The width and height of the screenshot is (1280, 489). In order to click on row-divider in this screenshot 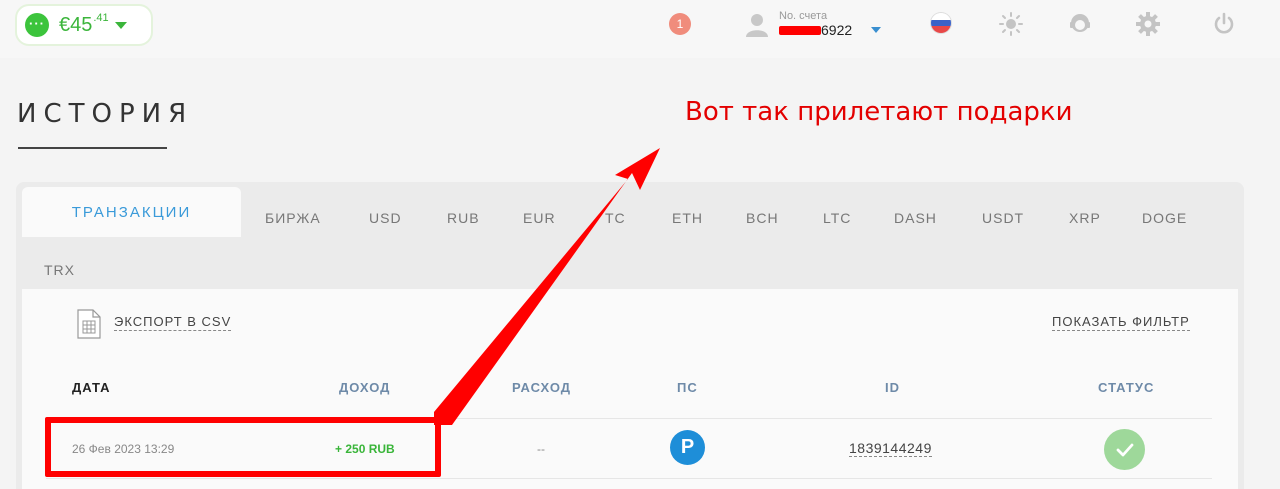, I will do `click(629, 478)`.